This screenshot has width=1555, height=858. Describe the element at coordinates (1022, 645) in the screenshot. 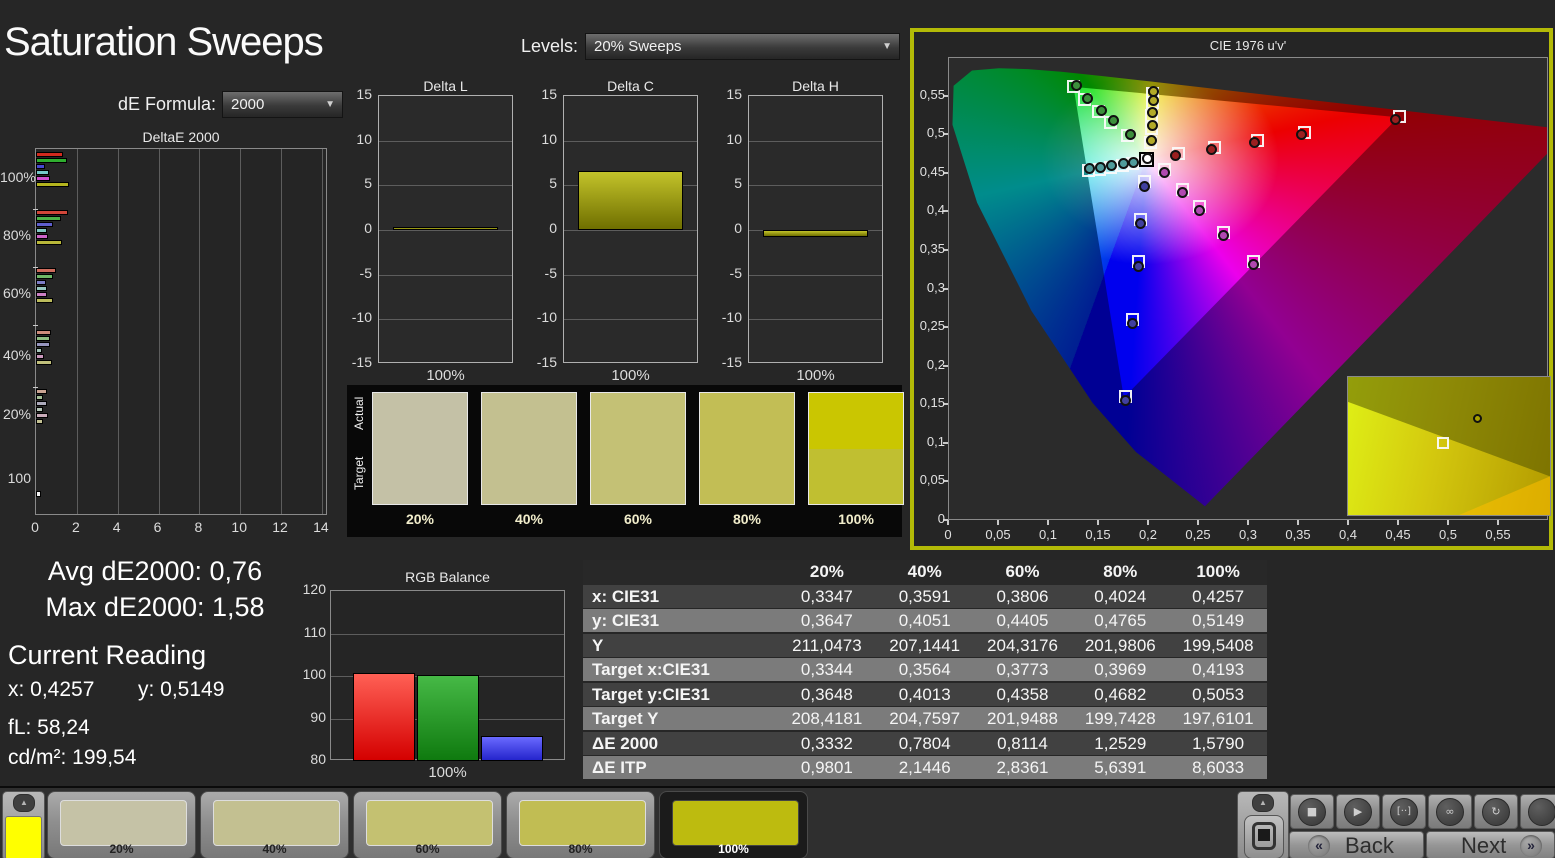

I see `table-cell: 204,3176` at that location.